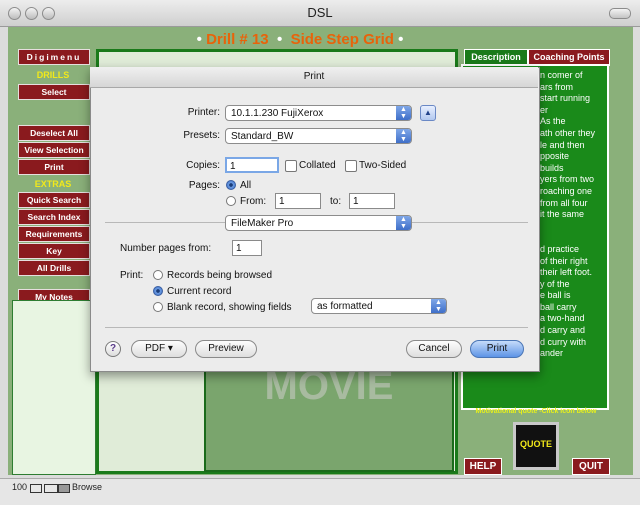 This screenshot has height=505, width=640. What do you see at coordinates (298, 201) in the screenshot?
I see `pages-from-input: 1` at bounding box center [298, 201].